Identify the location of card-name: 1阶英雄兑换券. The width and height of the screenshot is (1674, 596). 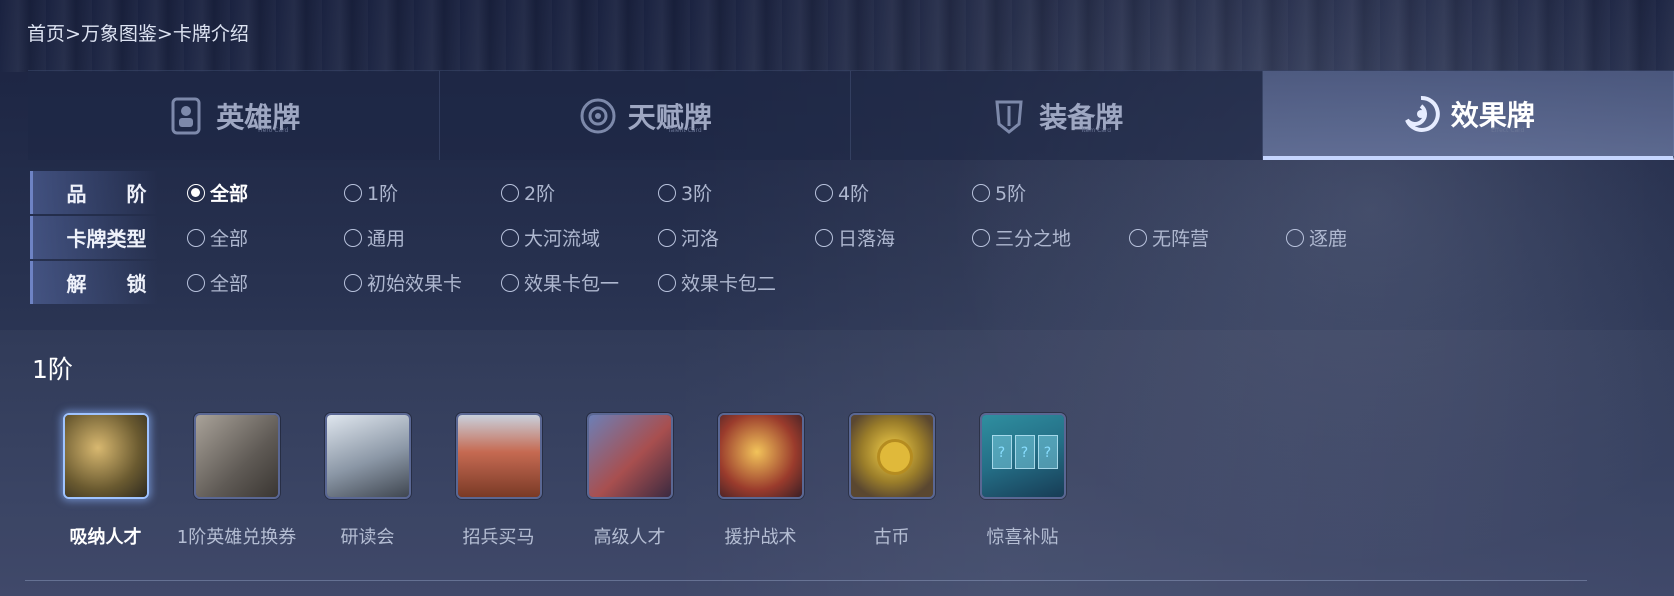
(236, 537).